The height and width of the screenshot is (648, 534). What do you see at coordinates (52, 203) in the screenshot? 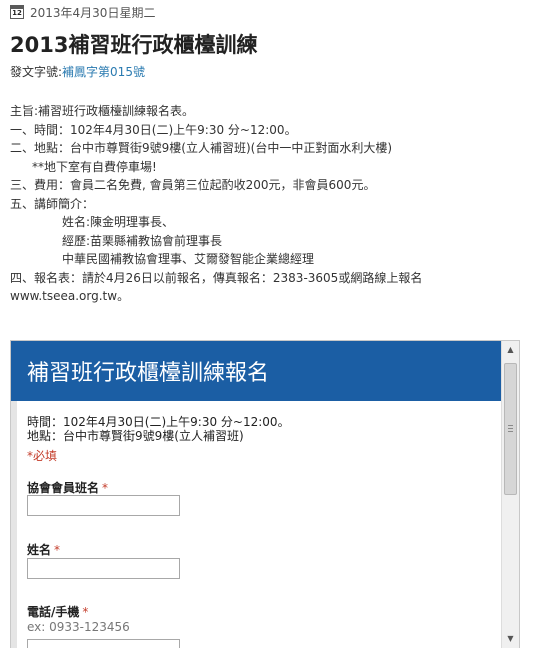
I see `body-line-lecturer-heading: 五、講師簡介：` at bounding box center [52, 203].